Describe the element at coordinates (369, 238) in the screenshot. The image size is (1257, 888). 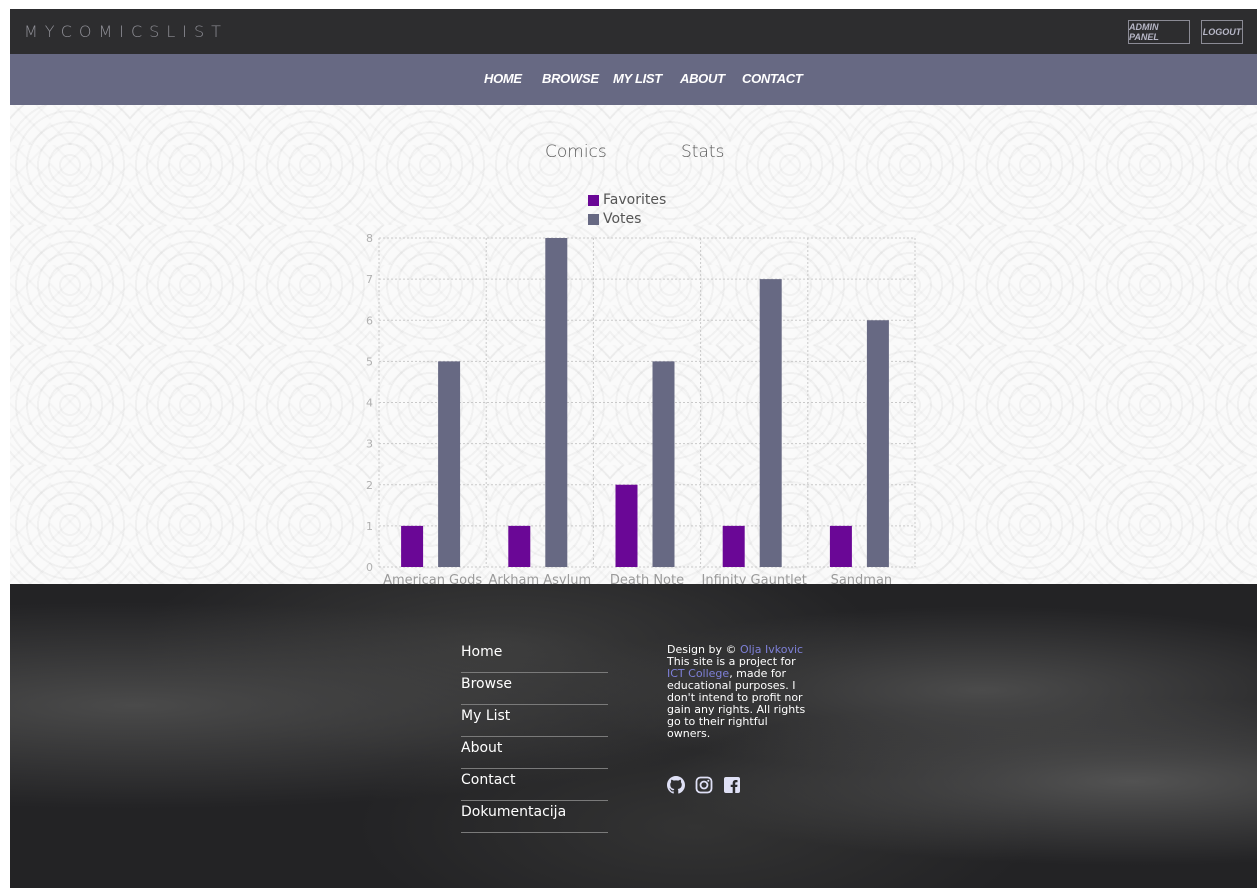
I see `y-tick-label: 8` at that location.